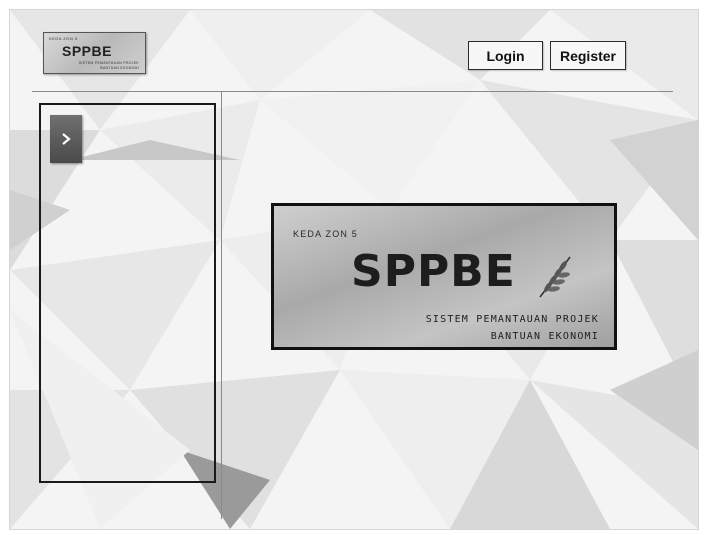 Image resolution: width=704 pixels, height=535 pixels. Describe the element at coordinates (63, 38) in the screenshot. I see `logo-top-text: KEDA ZON 5` at that location.